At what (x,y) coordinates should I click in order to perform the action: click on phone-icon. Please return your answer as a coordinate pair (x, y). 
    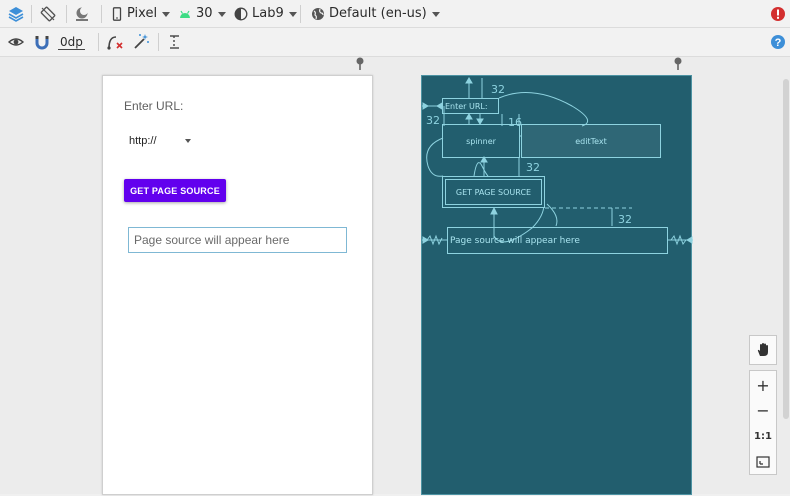
    Looking at the image, I should click on (117, 13).